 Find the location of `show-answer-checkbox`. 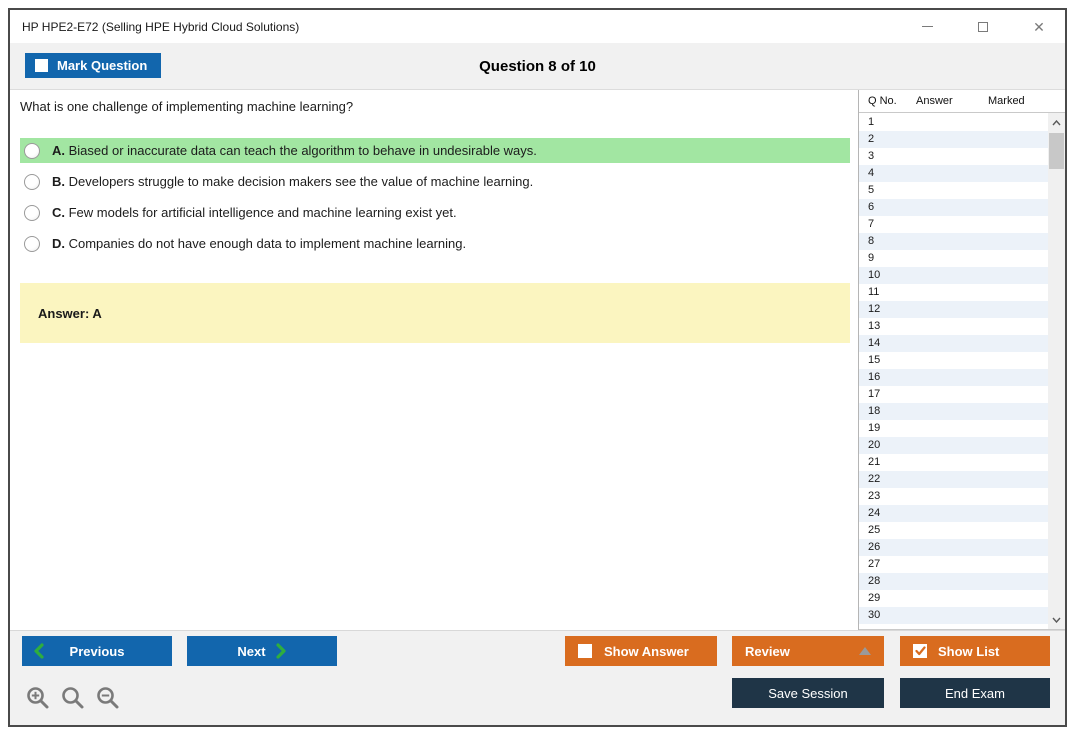

show-answer-checkbox is located at coordinates (585, 651).